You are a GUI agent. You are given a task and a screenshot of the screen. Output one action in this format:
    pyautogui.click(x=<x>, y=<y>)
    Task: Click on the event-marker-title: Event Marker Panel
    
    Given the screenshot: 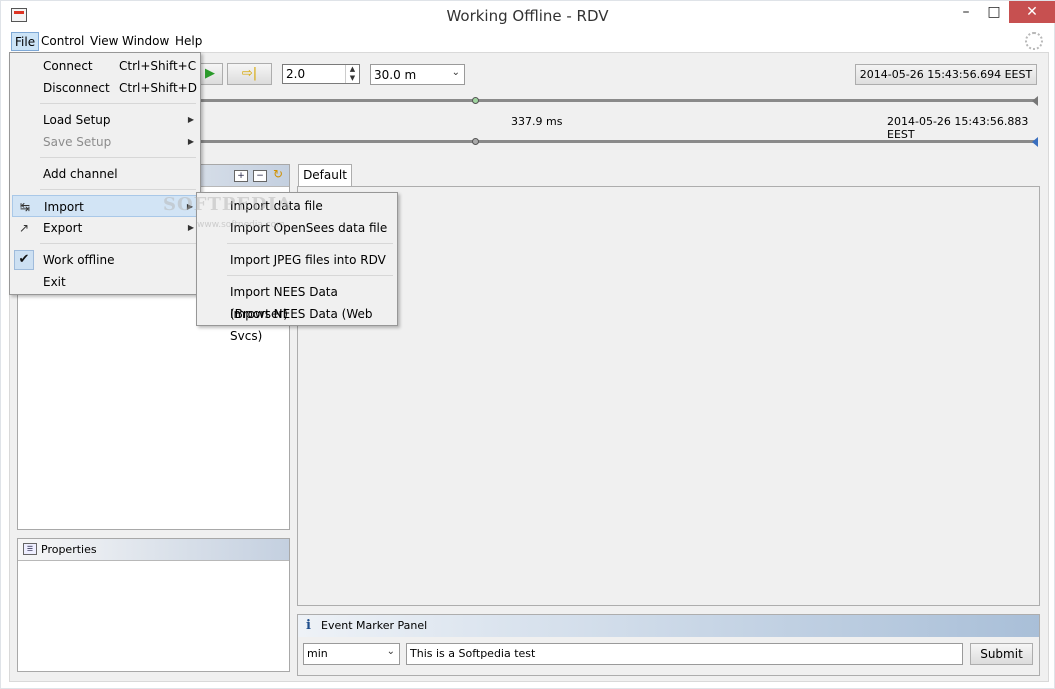 What is the action you would take?
    pyautogui.click(x=374, y=625)
    